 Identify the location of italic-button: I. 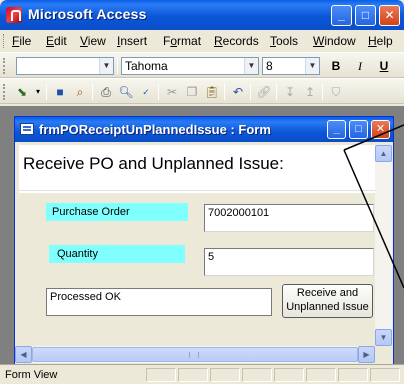
(360, 66).